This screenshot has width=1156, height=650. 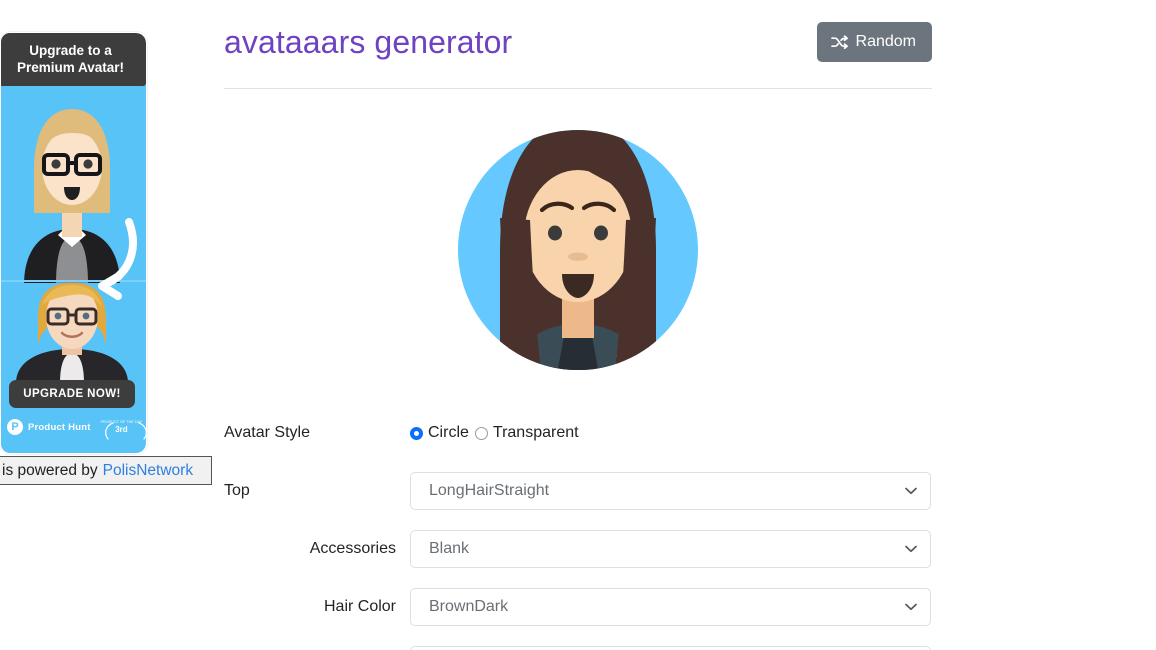 What do you see at coordinates (601, 233) in the screenshot?
I see `avatar-eye-right` at bounding box center [601, 233].